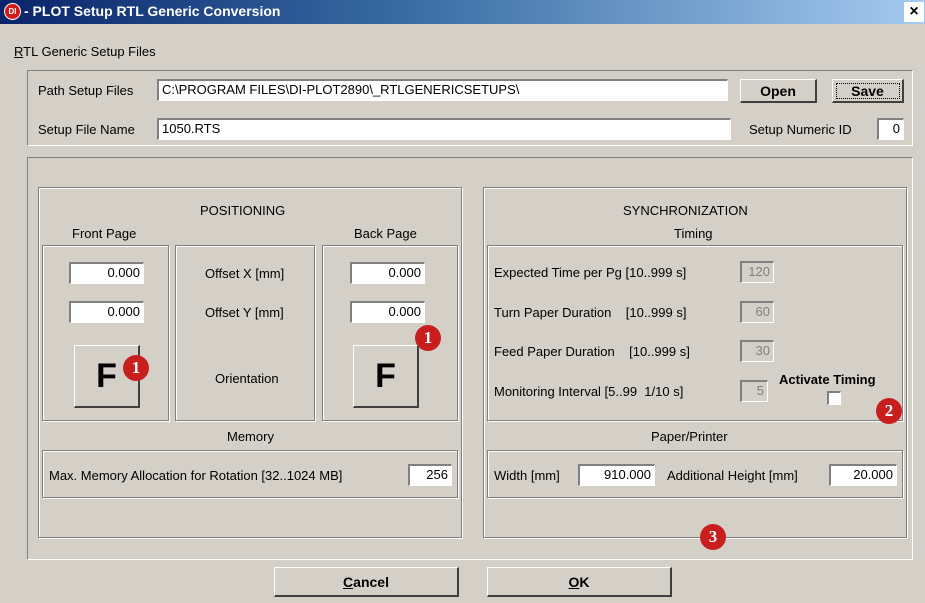  I want to click on back-offset-x-input: 0.000, so click(387, 273).